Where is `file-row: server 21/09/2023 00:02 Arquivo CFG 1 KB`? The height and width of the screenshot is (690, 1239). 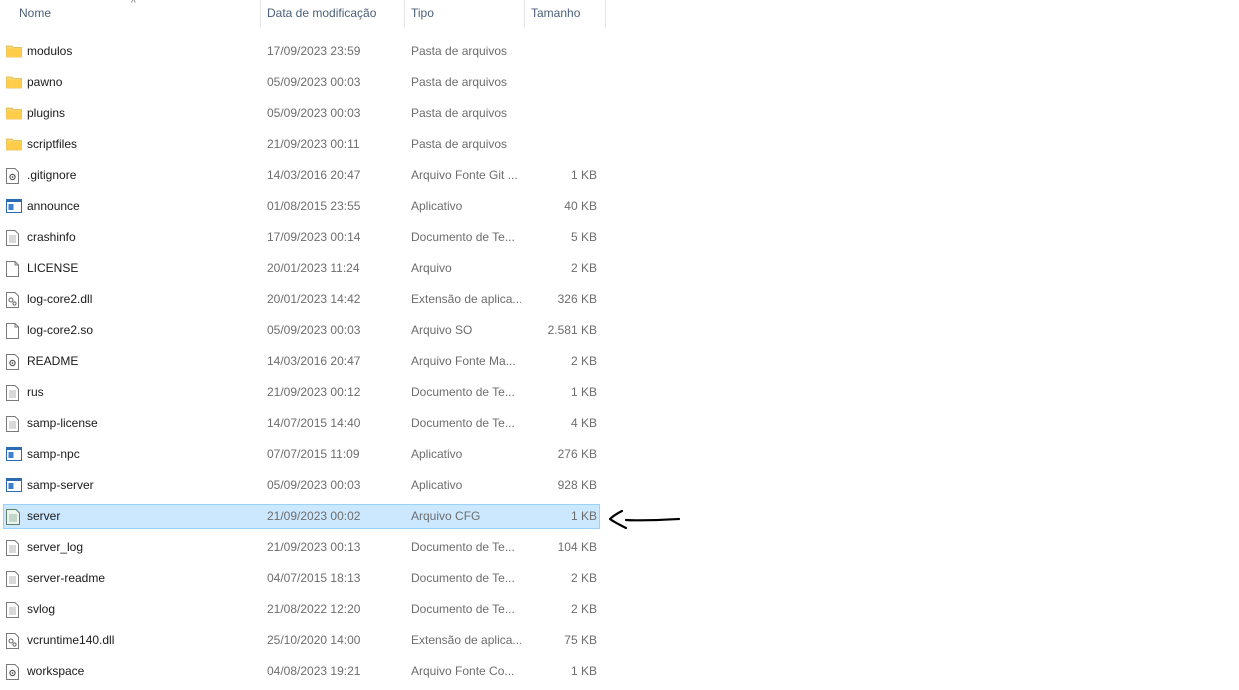 file-row: server 21/09/2023 00:02 Arquivo CFG 1 KB is located at coordinates (303, 519).